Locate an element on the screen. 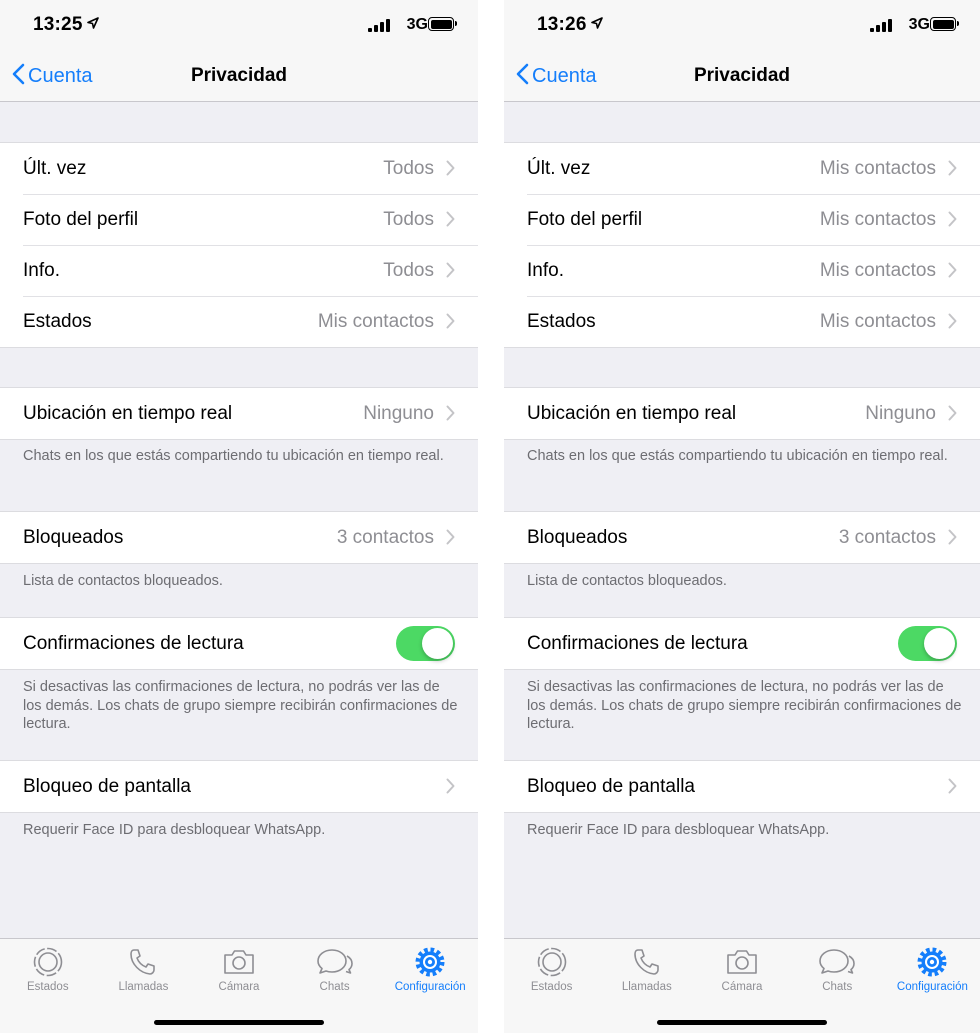 Image resolution: width=980 pixels, height=1033 pixels. status-time: 13:26 is located at coordinates (570, 25).